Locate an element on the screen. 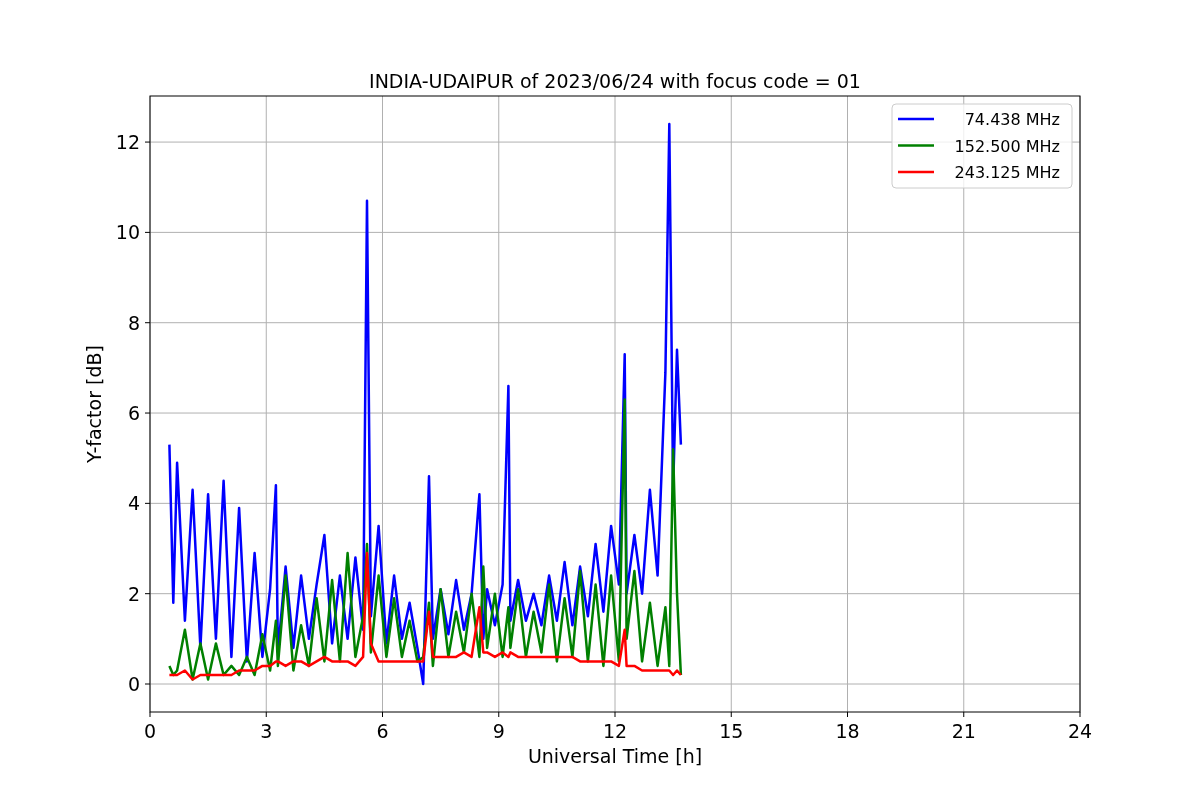  x-tick-label: 0 is located at coordinates (150, 731).